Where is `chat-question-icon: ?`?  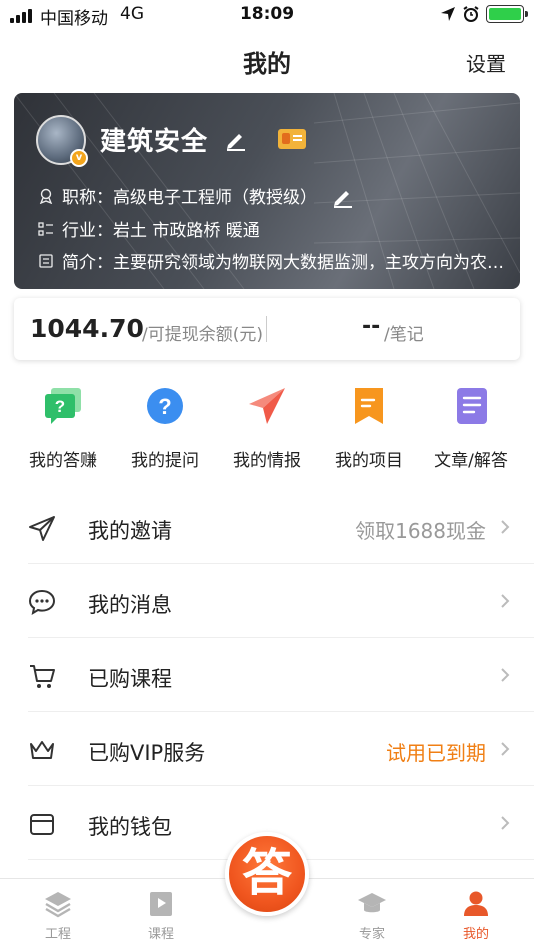 chat-question-icon: ? is located at coordinates (63, 406).